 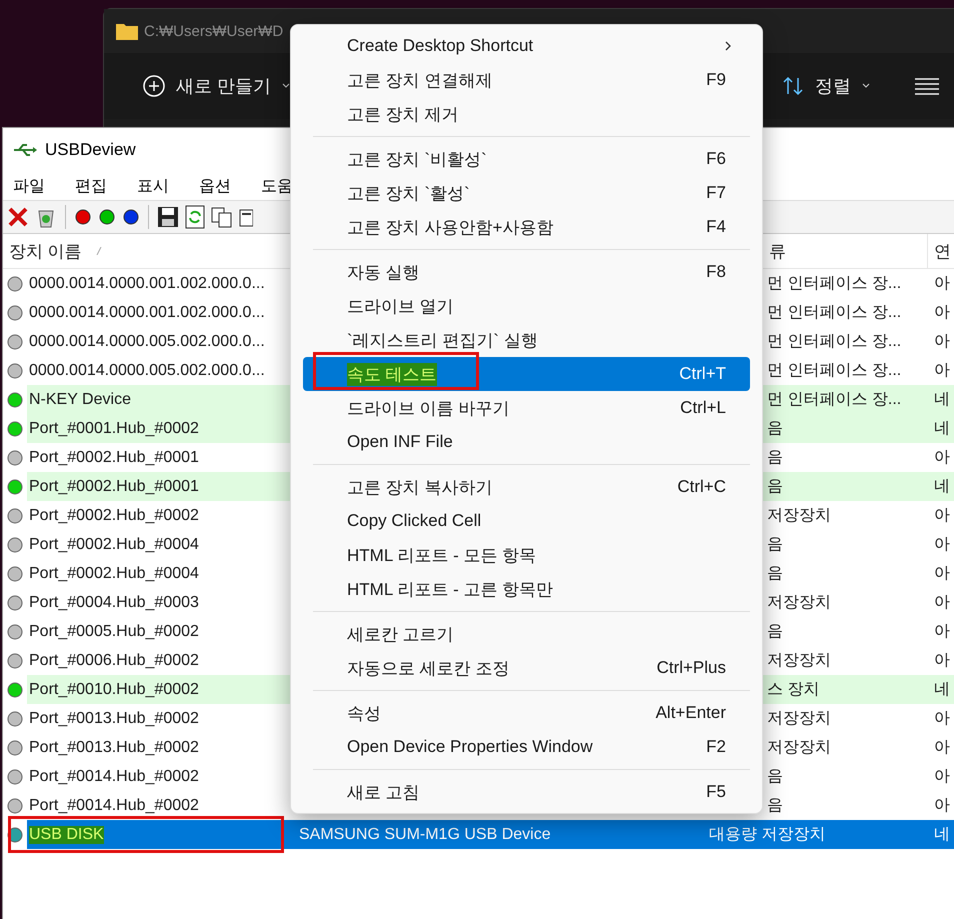 I want to click on path-text: C:₩Users₩User₩D, so click(x=214, y=31).